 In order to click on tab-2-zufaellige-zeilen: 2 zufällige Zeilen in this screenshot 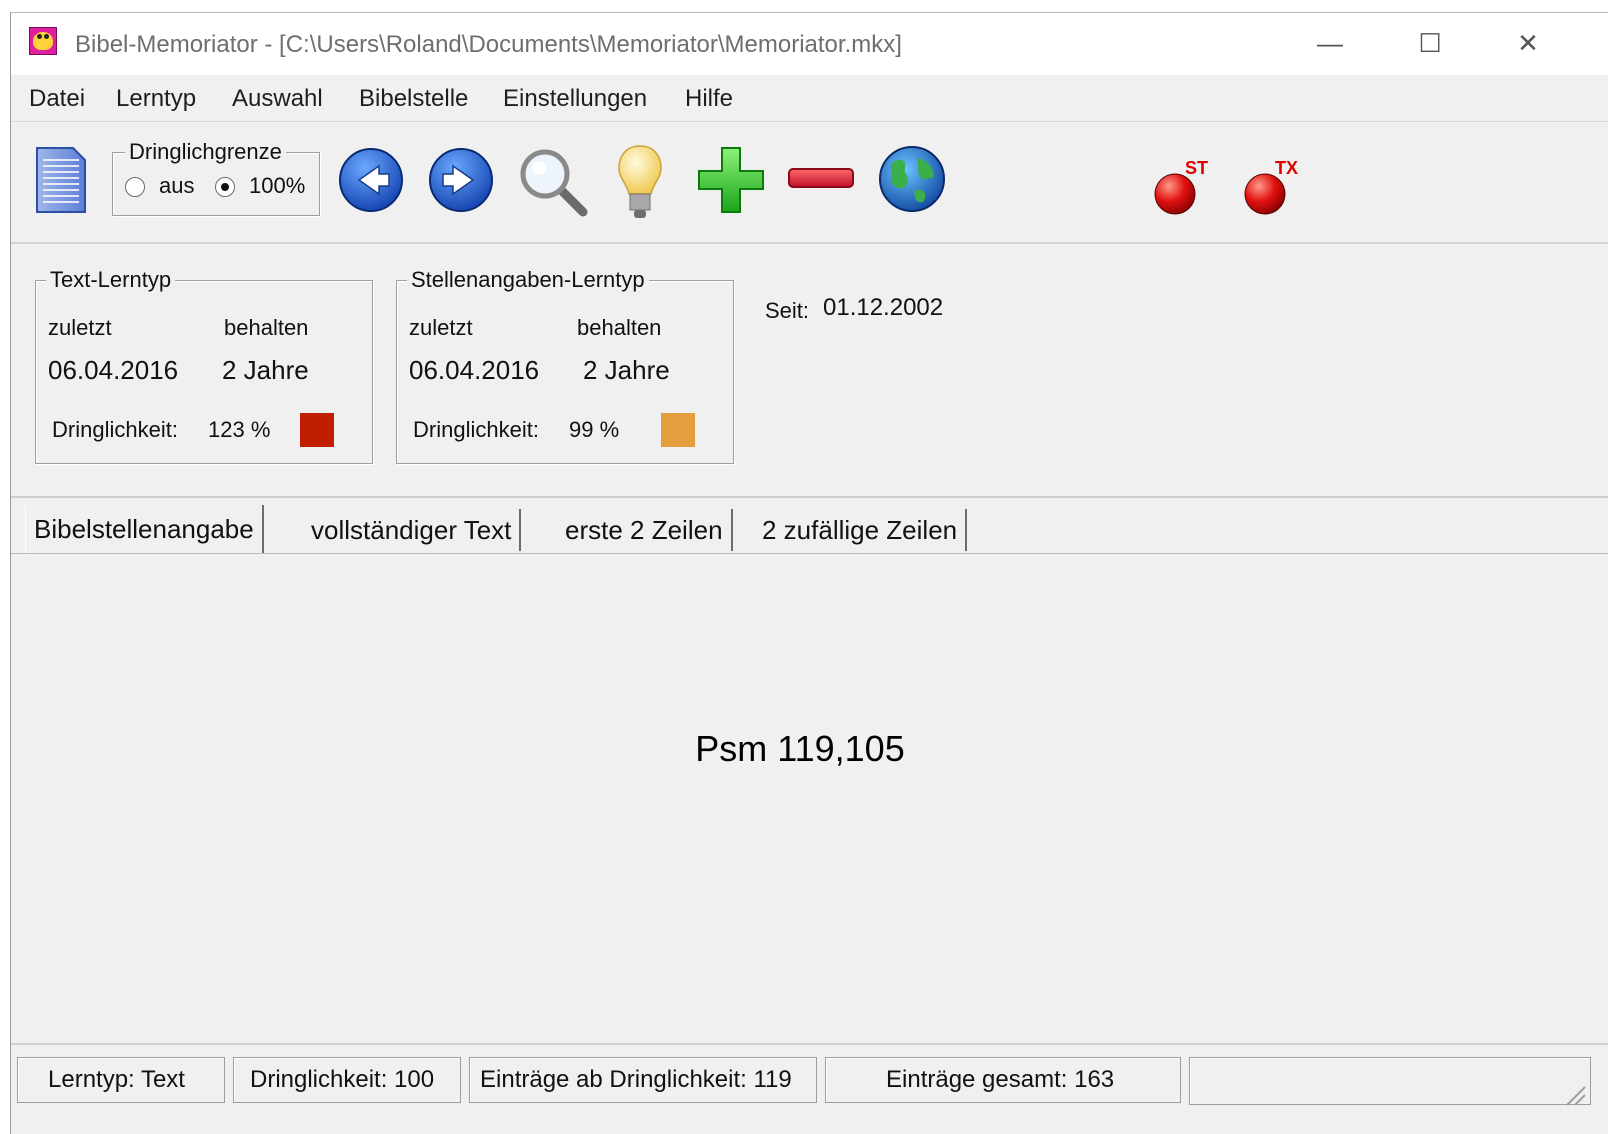, I will do `click(861, 530)`.